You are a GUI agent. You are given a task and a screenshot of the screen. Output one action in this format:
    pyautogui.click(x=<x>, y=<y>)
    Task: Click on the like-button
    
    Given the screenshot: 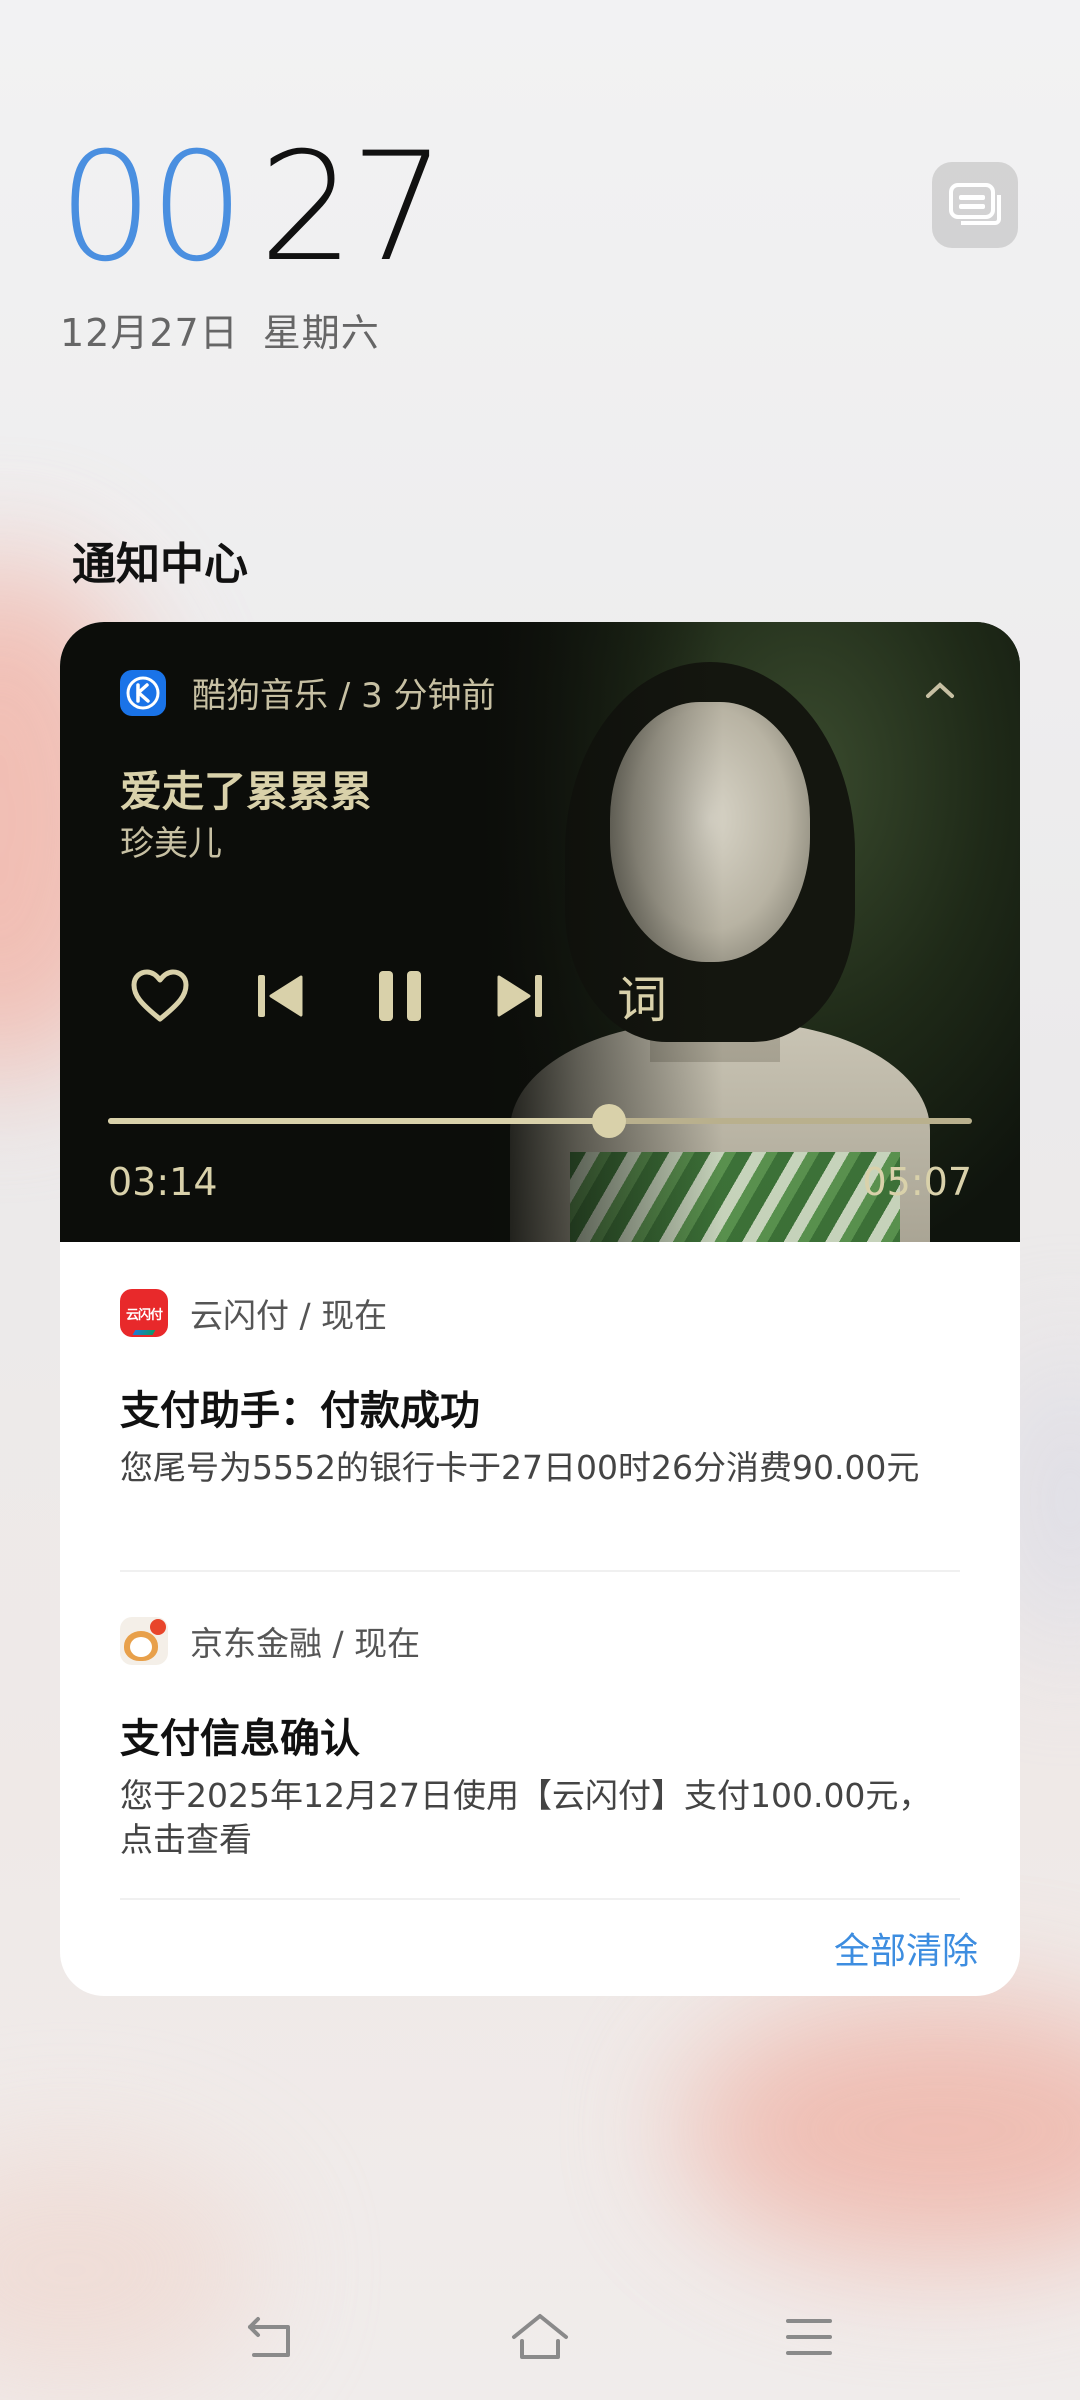 What is the action you would take?
    pyautogui.click(x=160, y=996)
    